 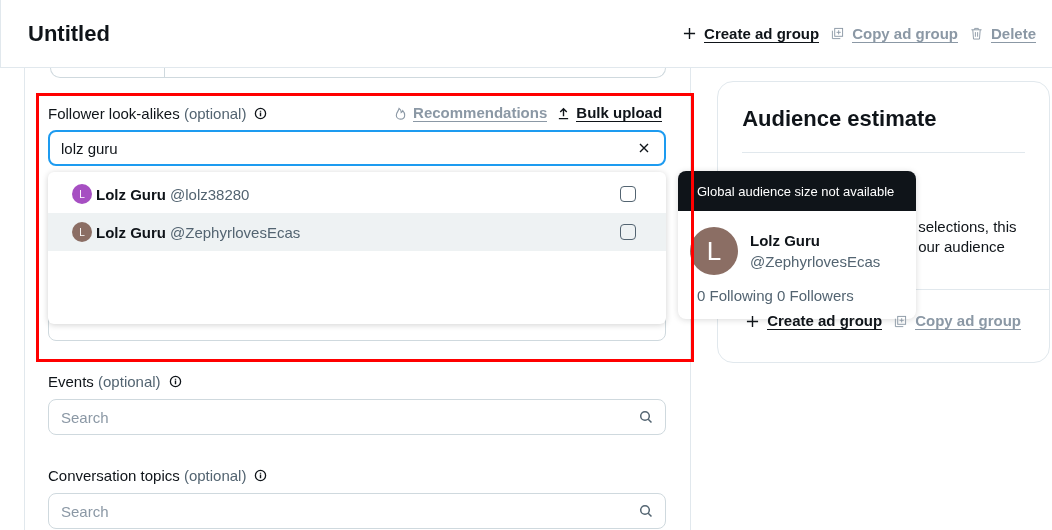 I want to click on close-icon, so click(x=644, y=148).